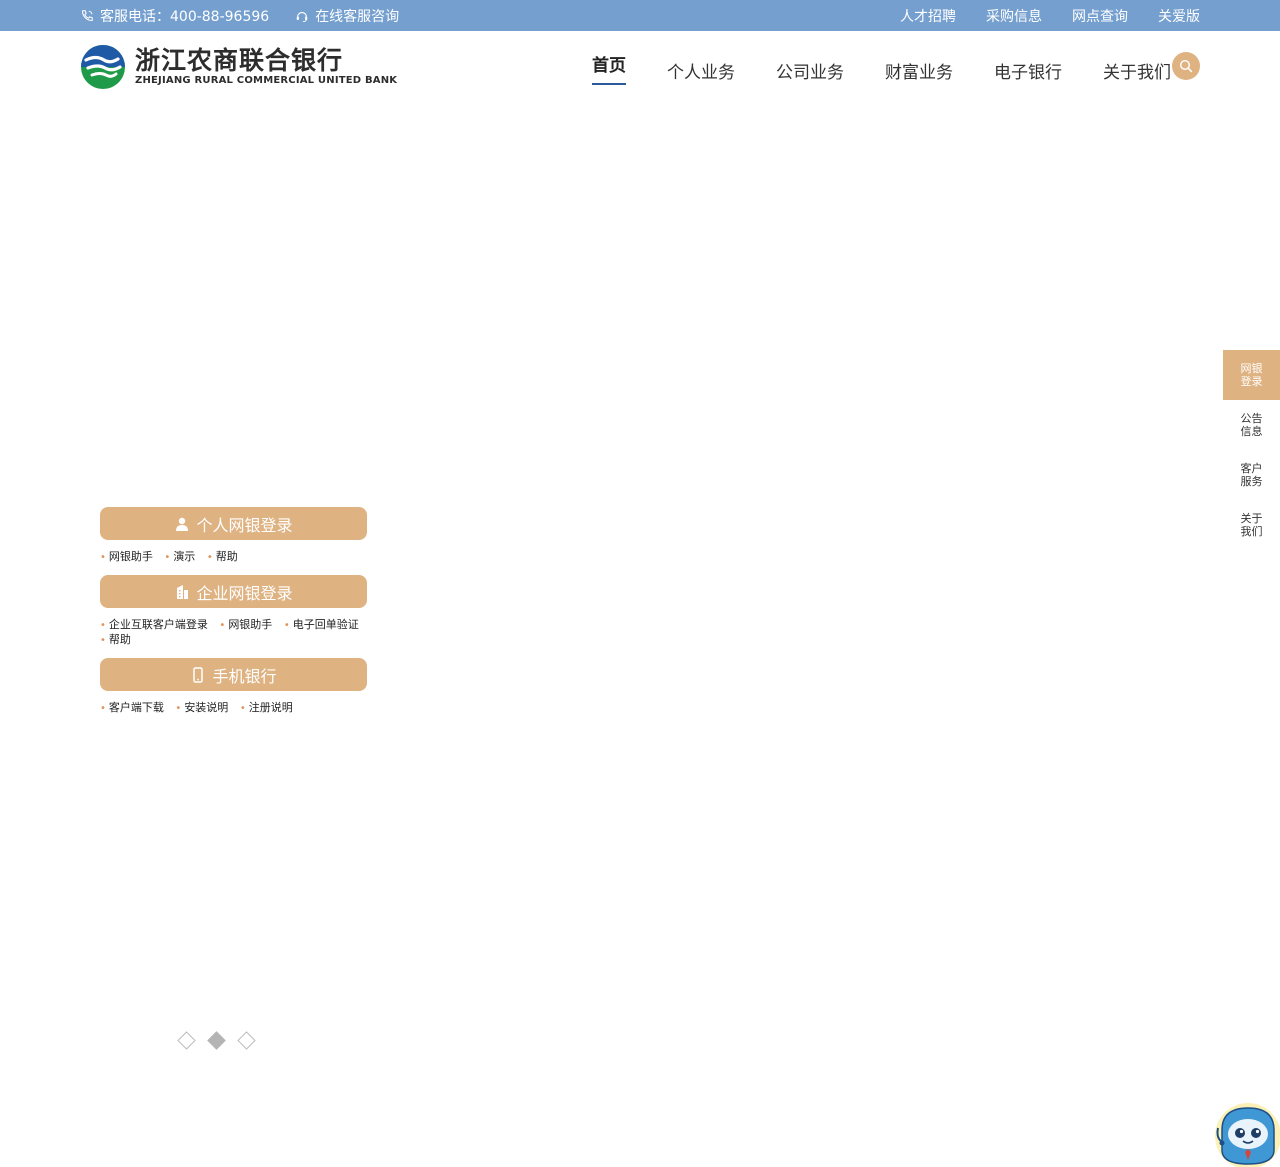 This screenshot has height=1167, width=1280. Describe the element at coordinates (233, 708) in the screenshot. I see `mobile-links: 客户端下载 安装说明 注册说明` at that location.